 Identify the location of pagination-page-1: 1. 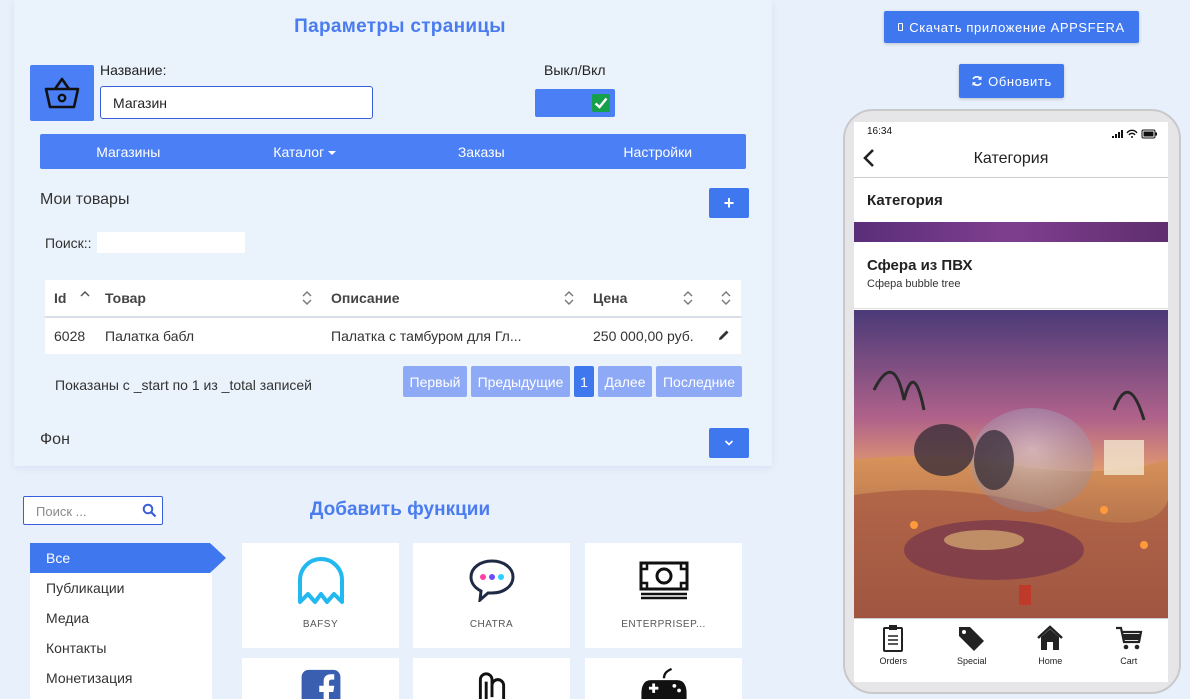
(584, 381).